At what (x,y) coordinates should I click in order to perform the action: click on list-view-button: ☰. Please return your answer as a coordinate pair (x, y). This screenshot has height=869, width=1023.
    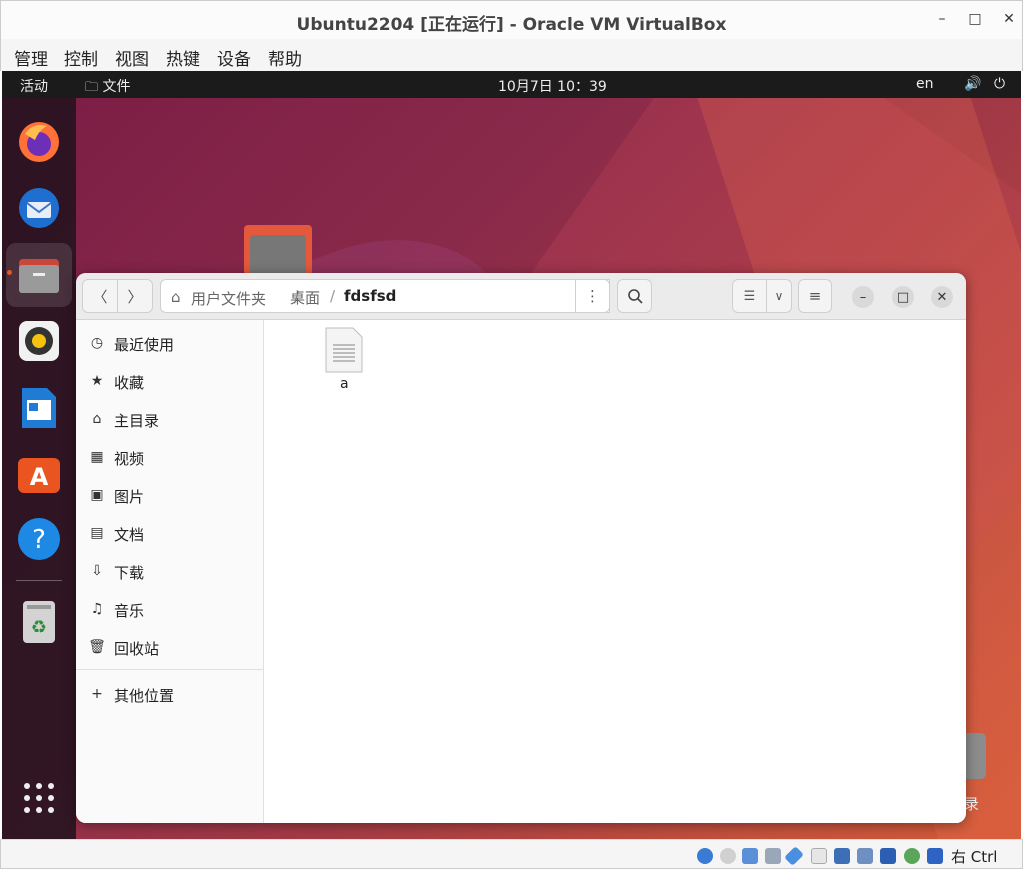
    Looking at the image, I should click on (749, 296).